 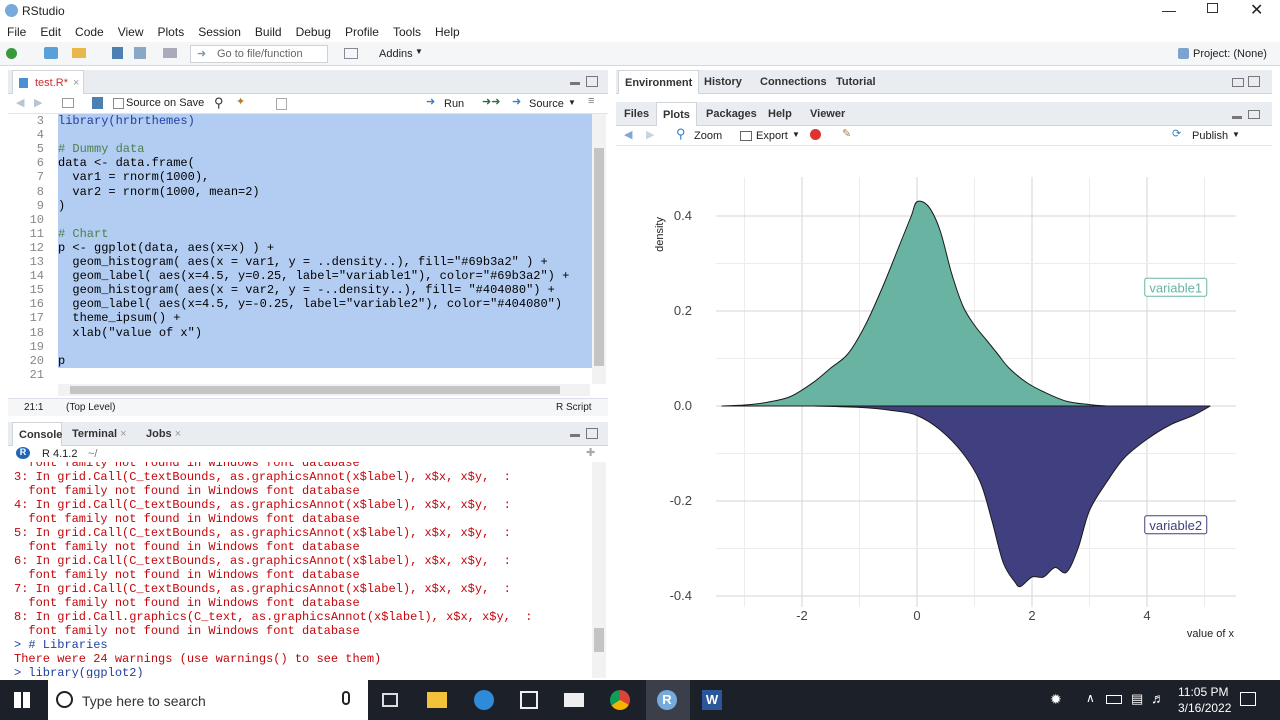 What do you see at coordinates (1248, 699) in the screenshot?
I see `notification-icon` at bounding box center [1248, 699].